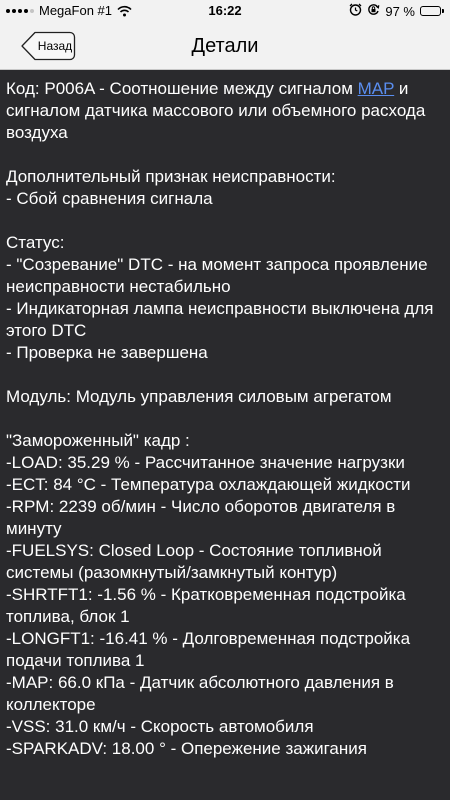 The height and width of the screenshot is (800, 450). I want to click on status-right: 97 %, so click(396, 11).